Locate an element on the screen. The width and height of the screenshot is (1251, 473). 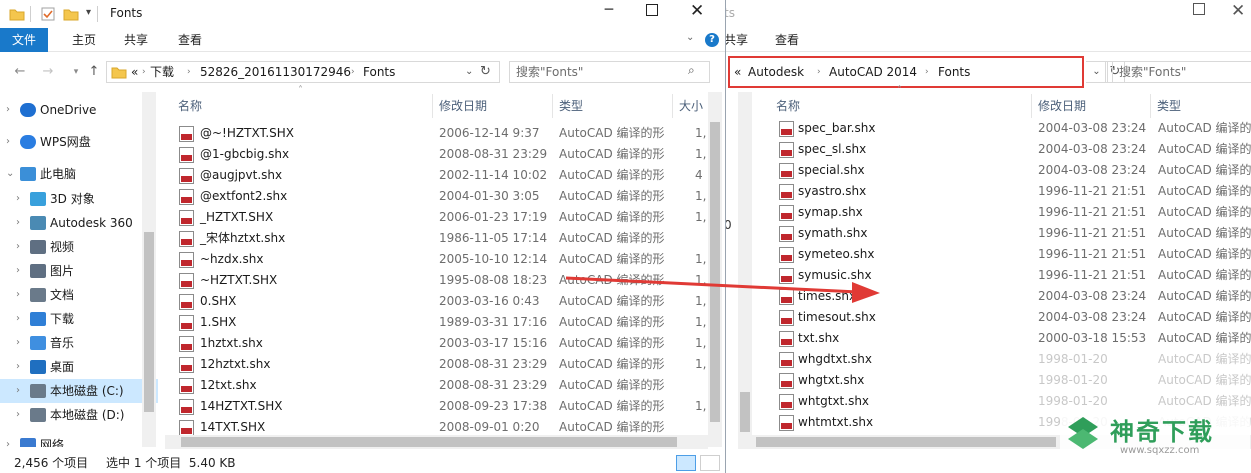
minimize-button: ─ is located at coordinates (609, 10).